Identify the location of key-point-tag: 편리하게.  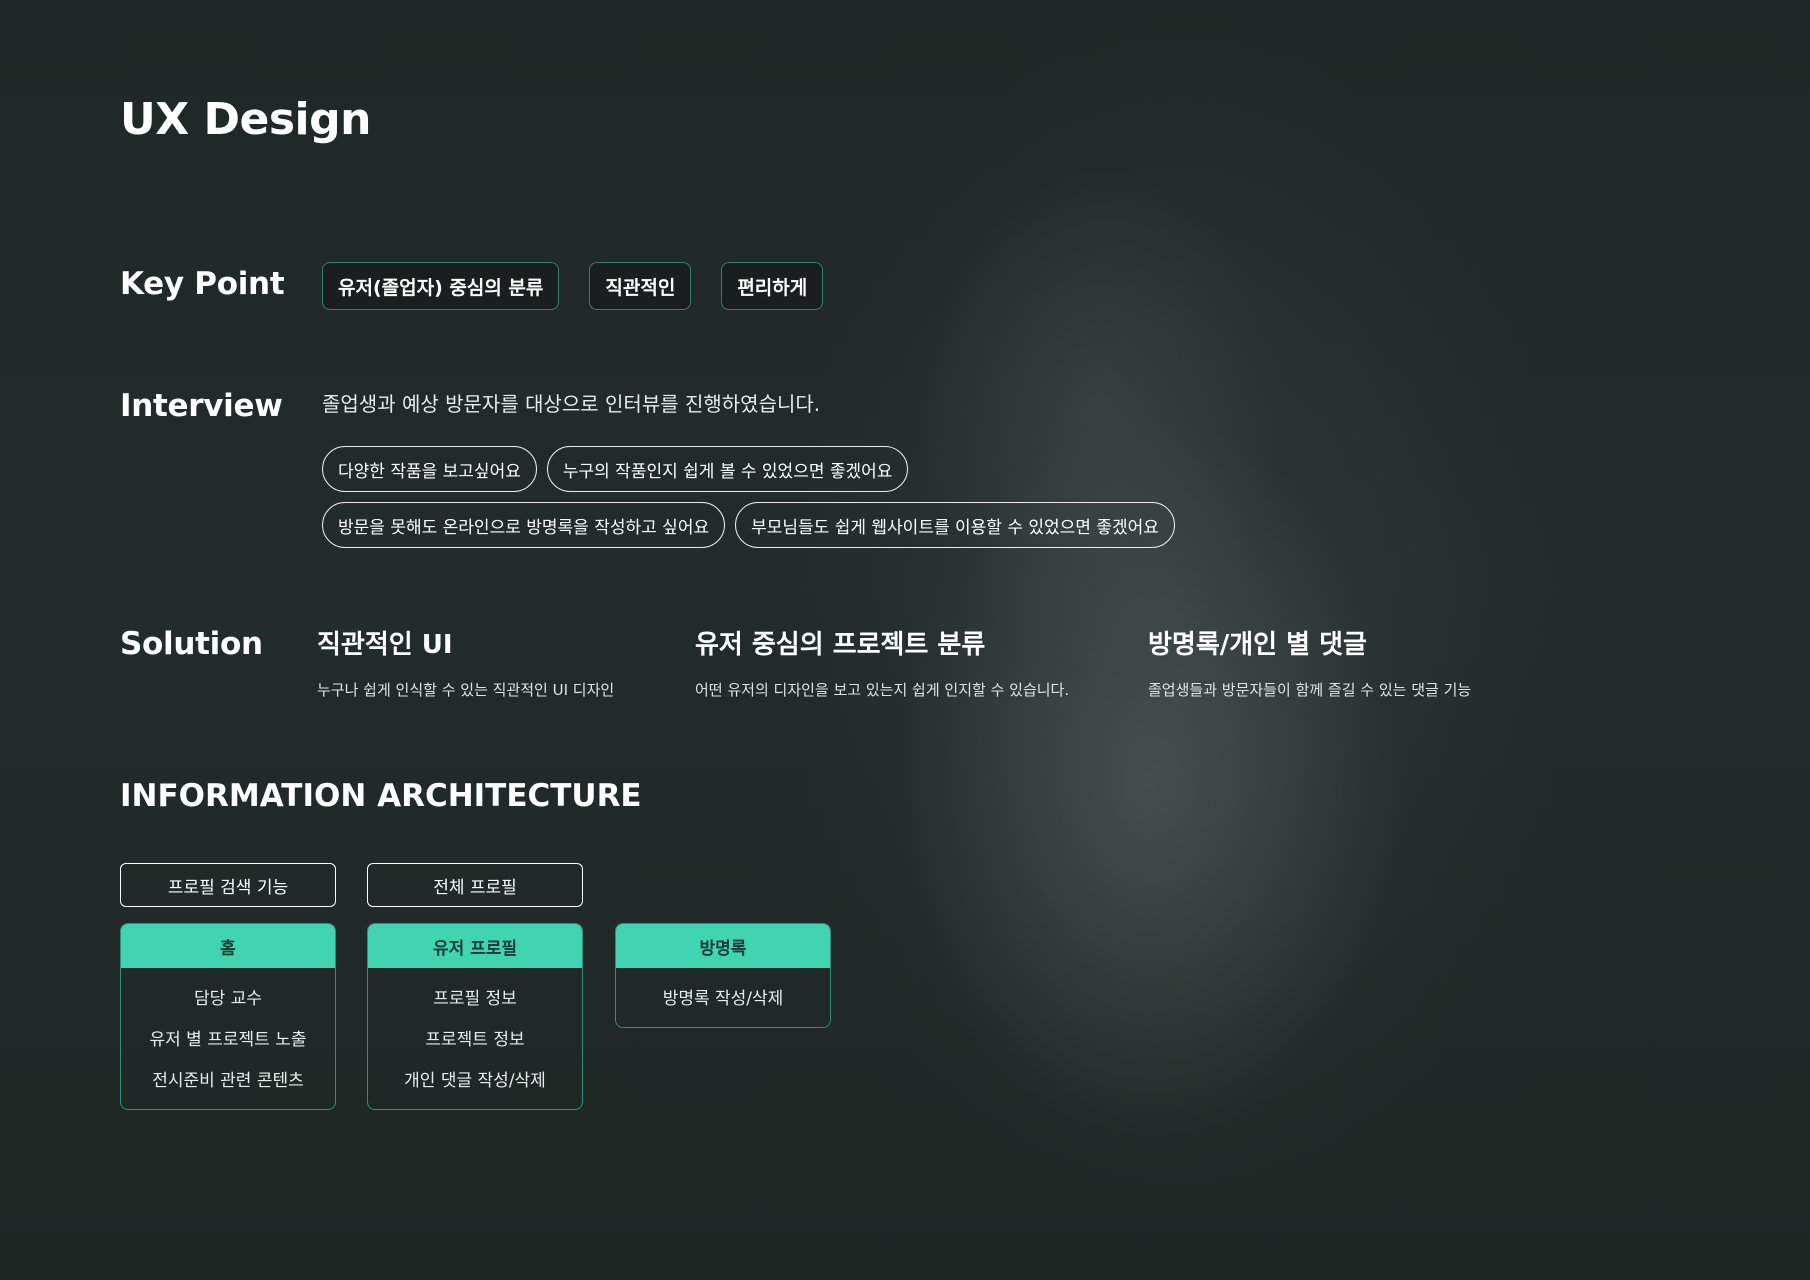
(772, 286).